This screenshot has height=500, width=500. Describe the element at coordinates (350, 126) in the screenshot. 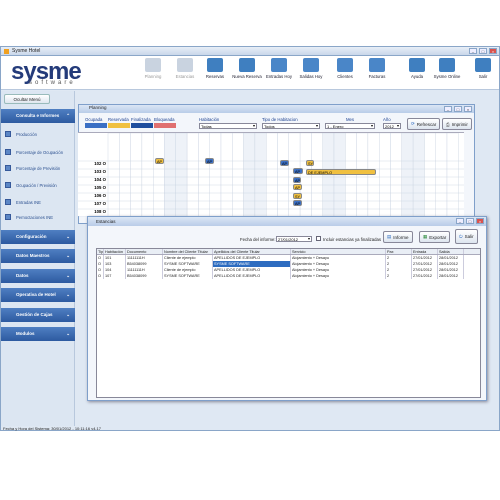

I see `mes-select: 1 - Enero` at that location.